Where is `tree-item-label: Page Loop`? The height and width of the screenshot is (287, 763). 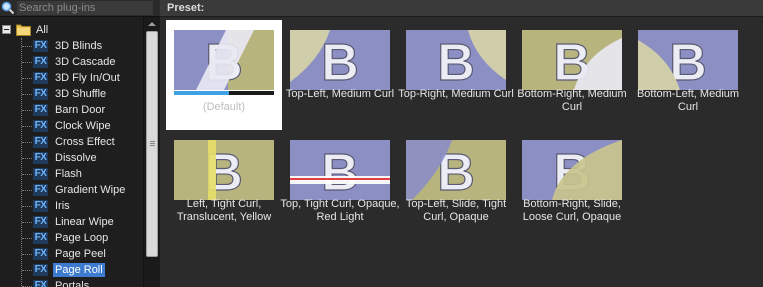
tree-item-label: Page Loop is located at coordinates (82, 238).